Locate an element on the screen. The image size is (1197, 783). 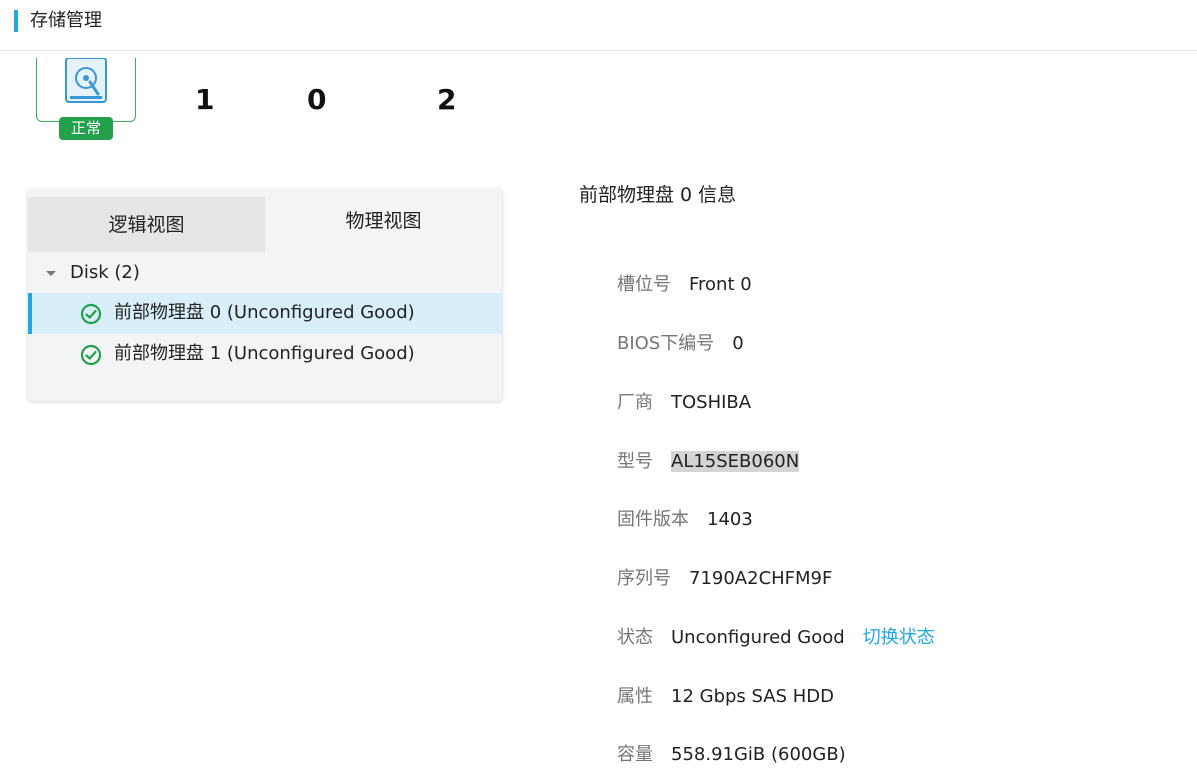
hard-disk-icon is located at coordinates (86, 80).